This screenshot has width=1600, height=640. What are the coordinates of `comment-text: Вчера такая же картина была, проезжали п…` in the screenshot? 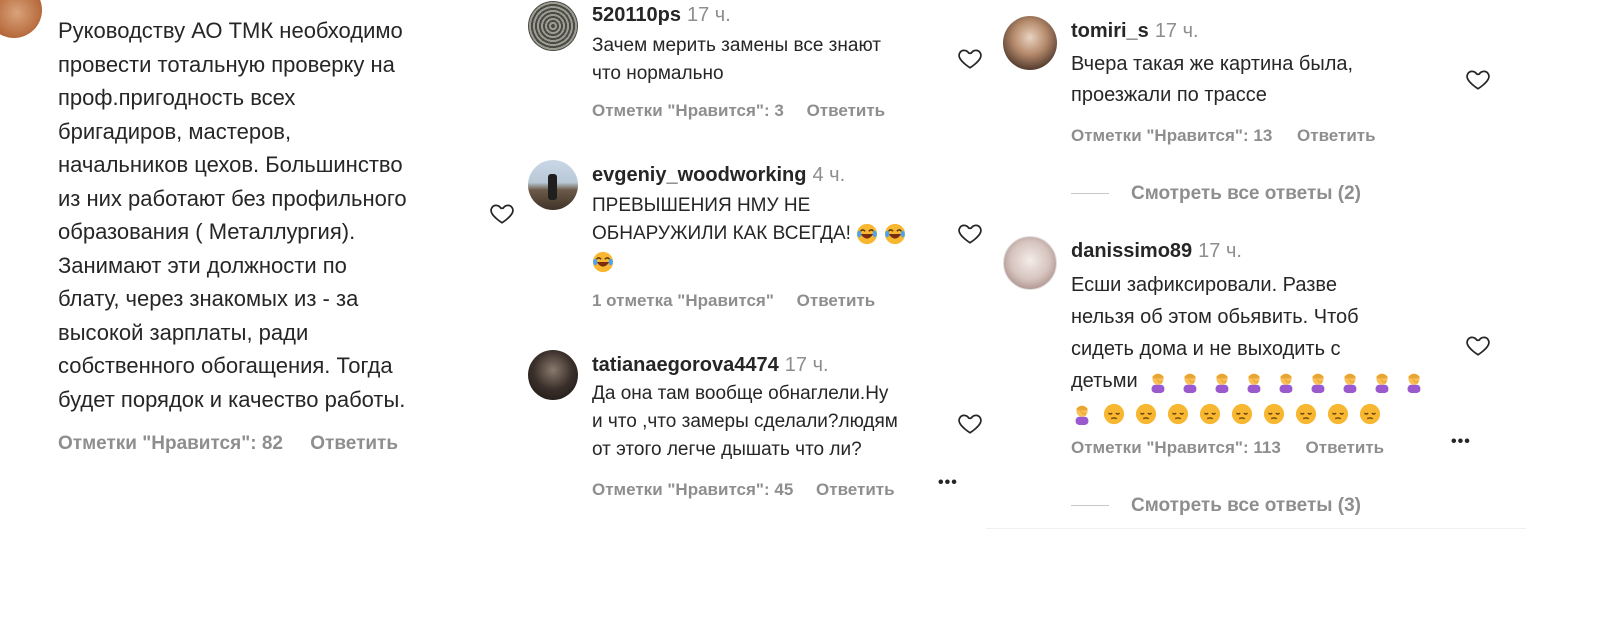 It's located at (1212, 80).